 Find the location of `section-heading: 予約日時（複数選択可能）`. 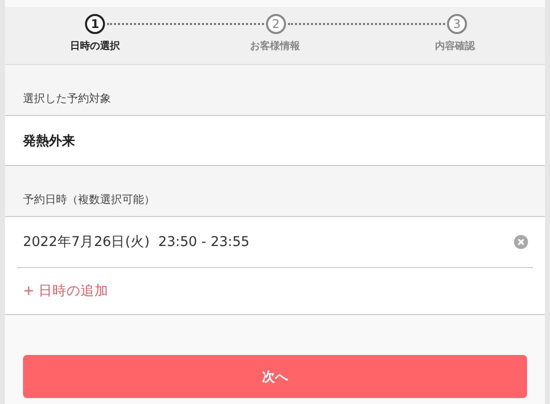

section-heading: 予約日時（複数選択可能） is located at coordinates (89, 199).